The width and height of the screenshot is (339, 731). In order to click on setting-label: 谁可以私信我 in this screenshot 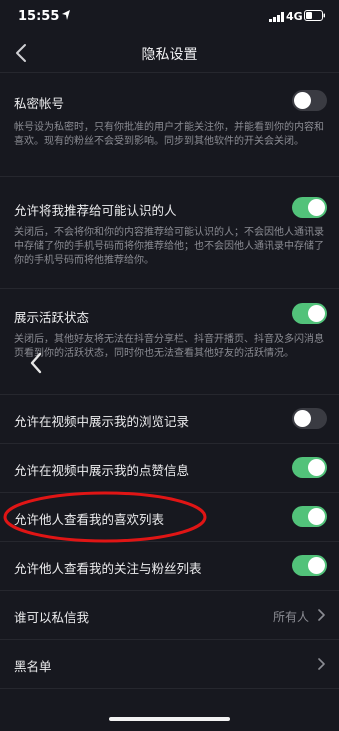, I will do `click(52, 617)`.